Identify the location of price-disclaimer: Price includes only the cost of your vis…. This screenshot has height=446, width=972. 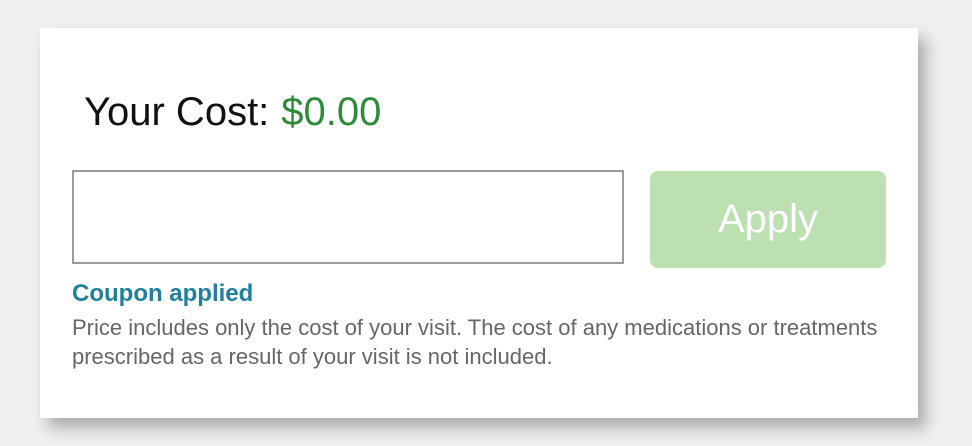
(475, 342).